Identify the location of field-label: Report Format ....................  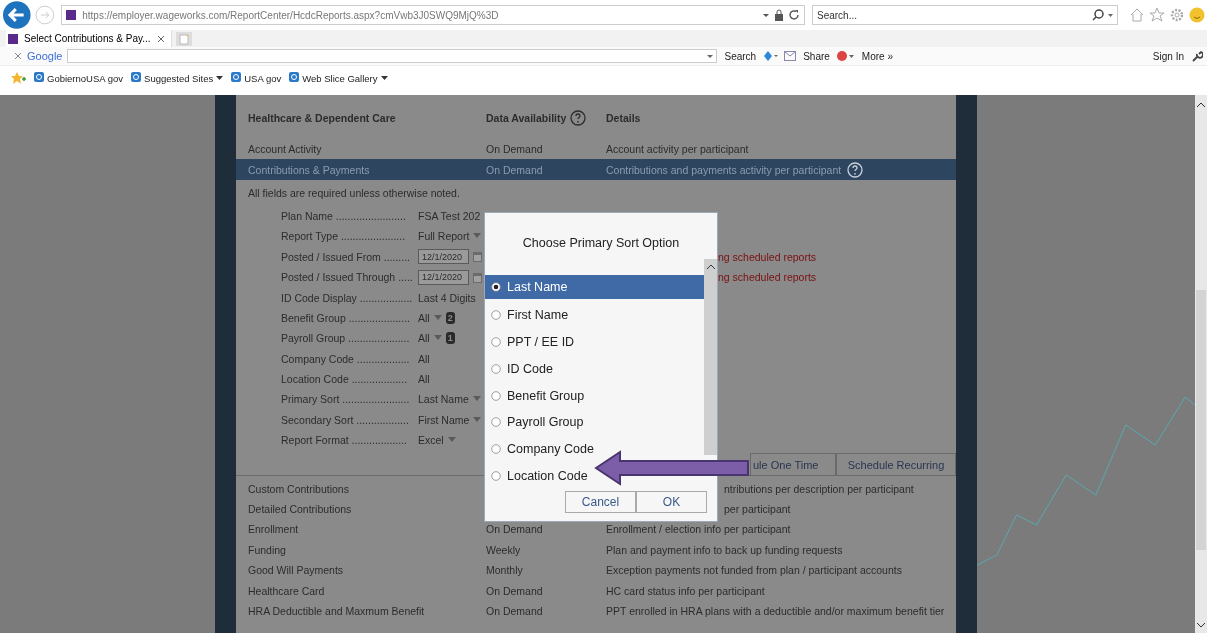
(345, 440).